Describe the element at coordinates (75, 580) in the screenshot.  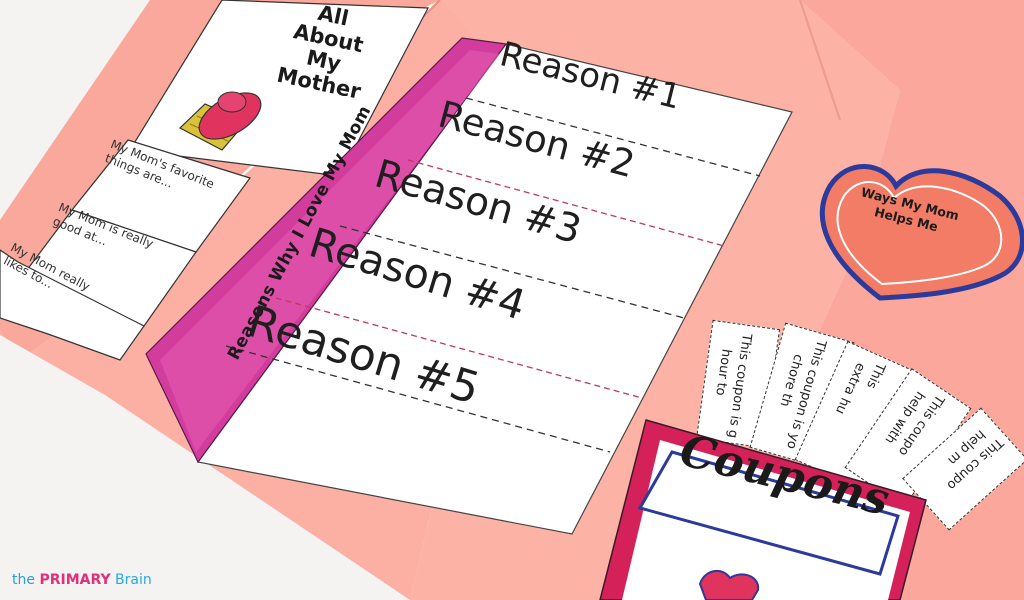
I see `brand-part-primary: PRIMARY` at that location.